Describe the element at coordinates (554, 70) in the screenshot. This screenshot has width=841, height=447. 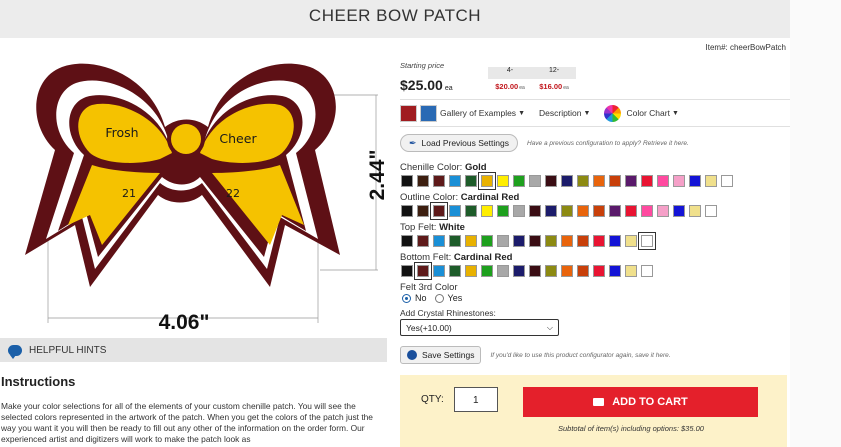
I see `tier-qty: 12-` at that location.